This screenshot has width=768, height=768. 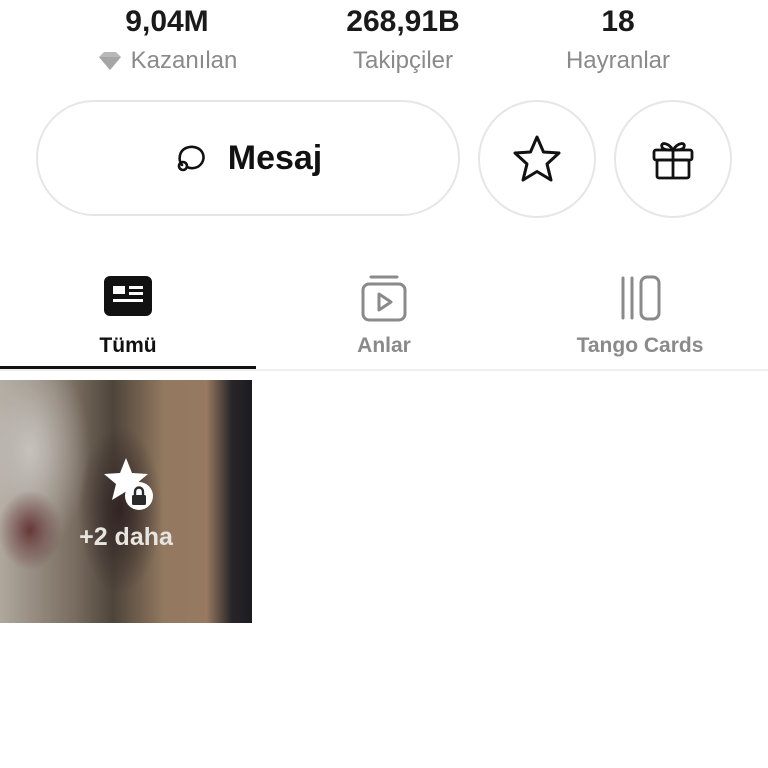 I want to click on gift-button, so click(x=673, y=159).